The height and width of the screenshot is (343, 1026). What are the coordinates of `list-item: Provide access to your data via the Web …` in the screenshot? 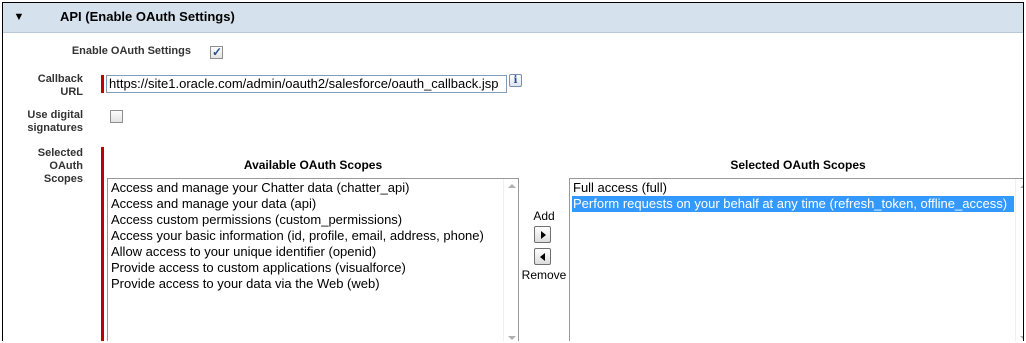 It's located at (306, 284).